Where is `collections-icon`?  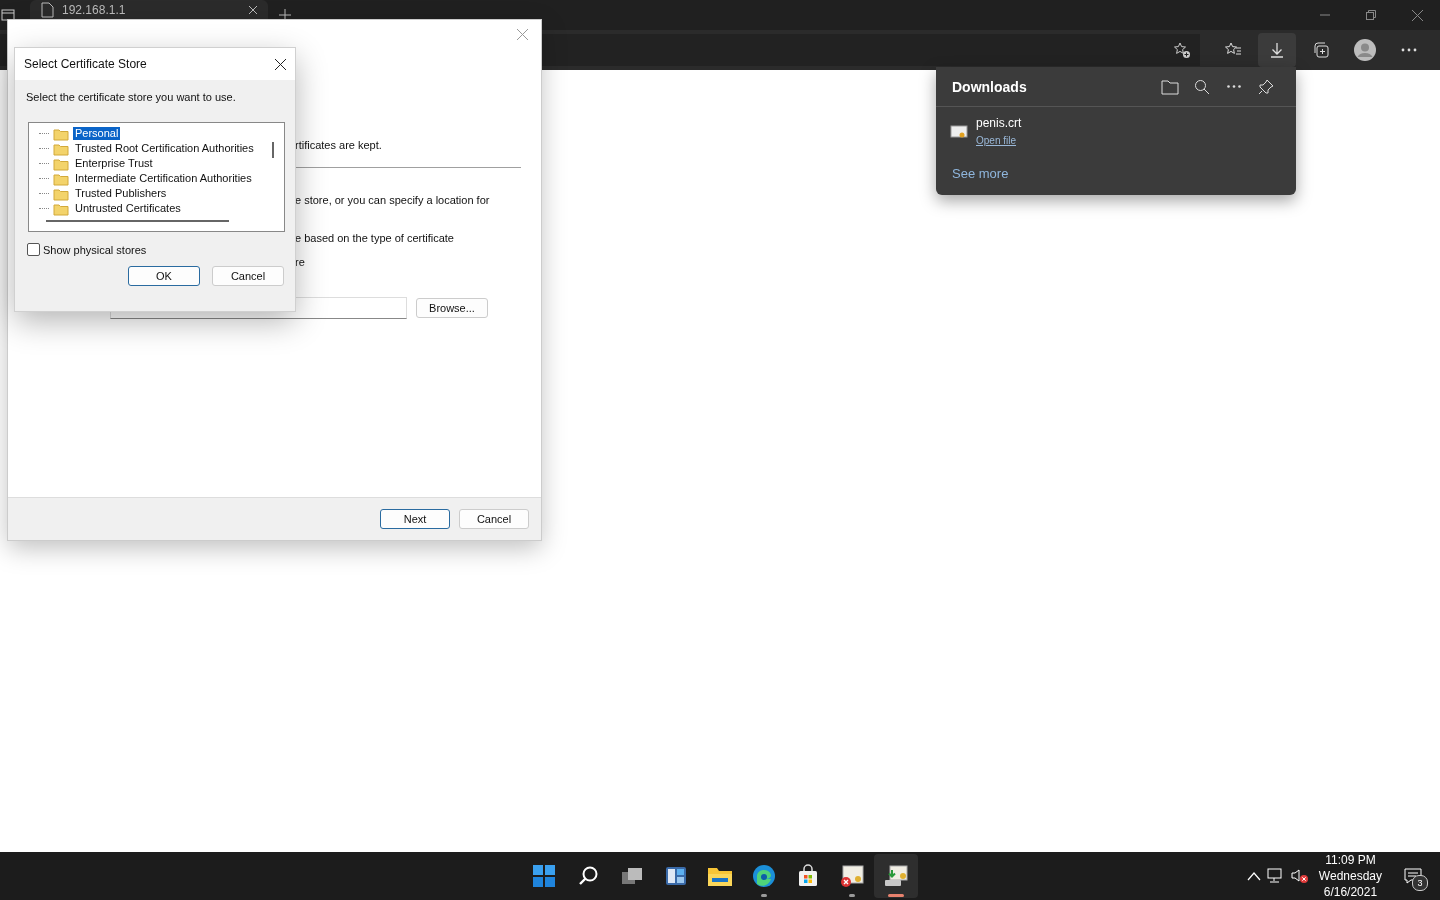
collections-icon is located at coordinates (1321, 50).